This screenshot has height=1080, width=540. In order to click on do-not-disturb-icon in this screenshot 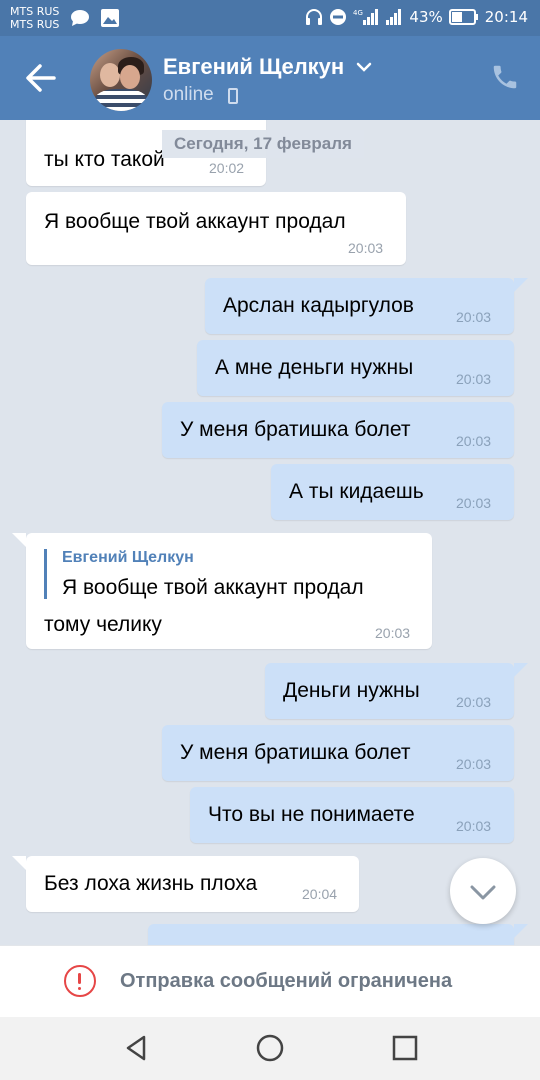, I will do `click(338, 17)`.